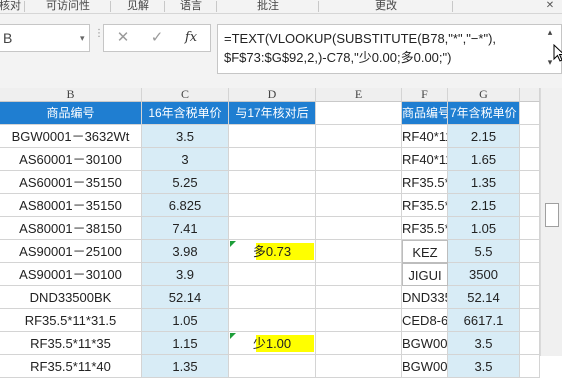  Describe the element at coordinates (359, 95) in the screenshot. I see `column-header-e: E` at that location.